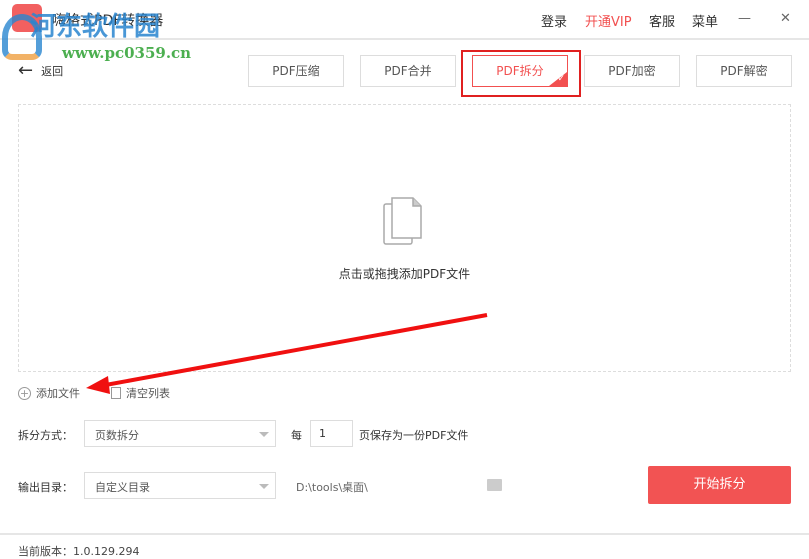  What do you see at coordinates (24, 393) in the screenshot?
I see `plus-circle-icon: +` at bounding box center [24, 393].